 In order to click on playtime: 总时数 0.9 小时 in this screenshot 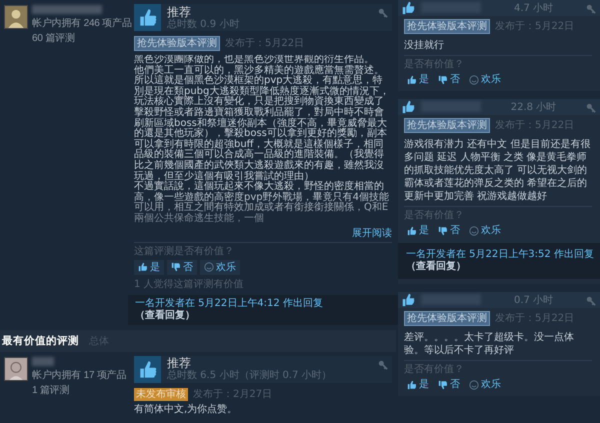, I will do `click(203, 24)`.